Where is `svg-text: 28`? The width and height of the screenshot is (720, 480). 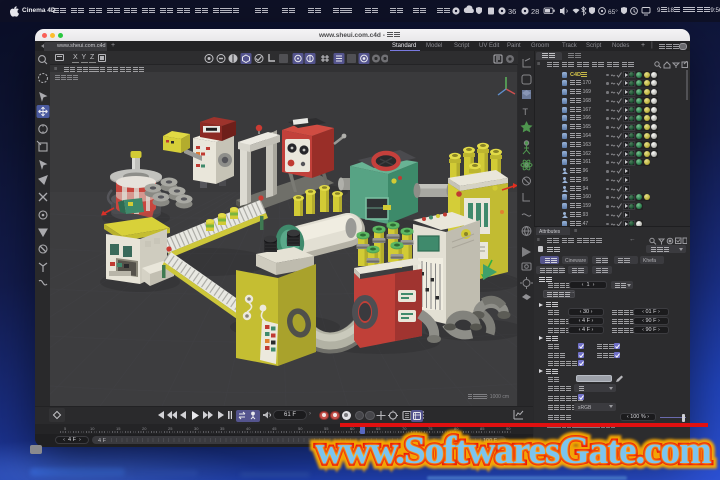
svg-text: 28 is located at coordinates (535, 11).